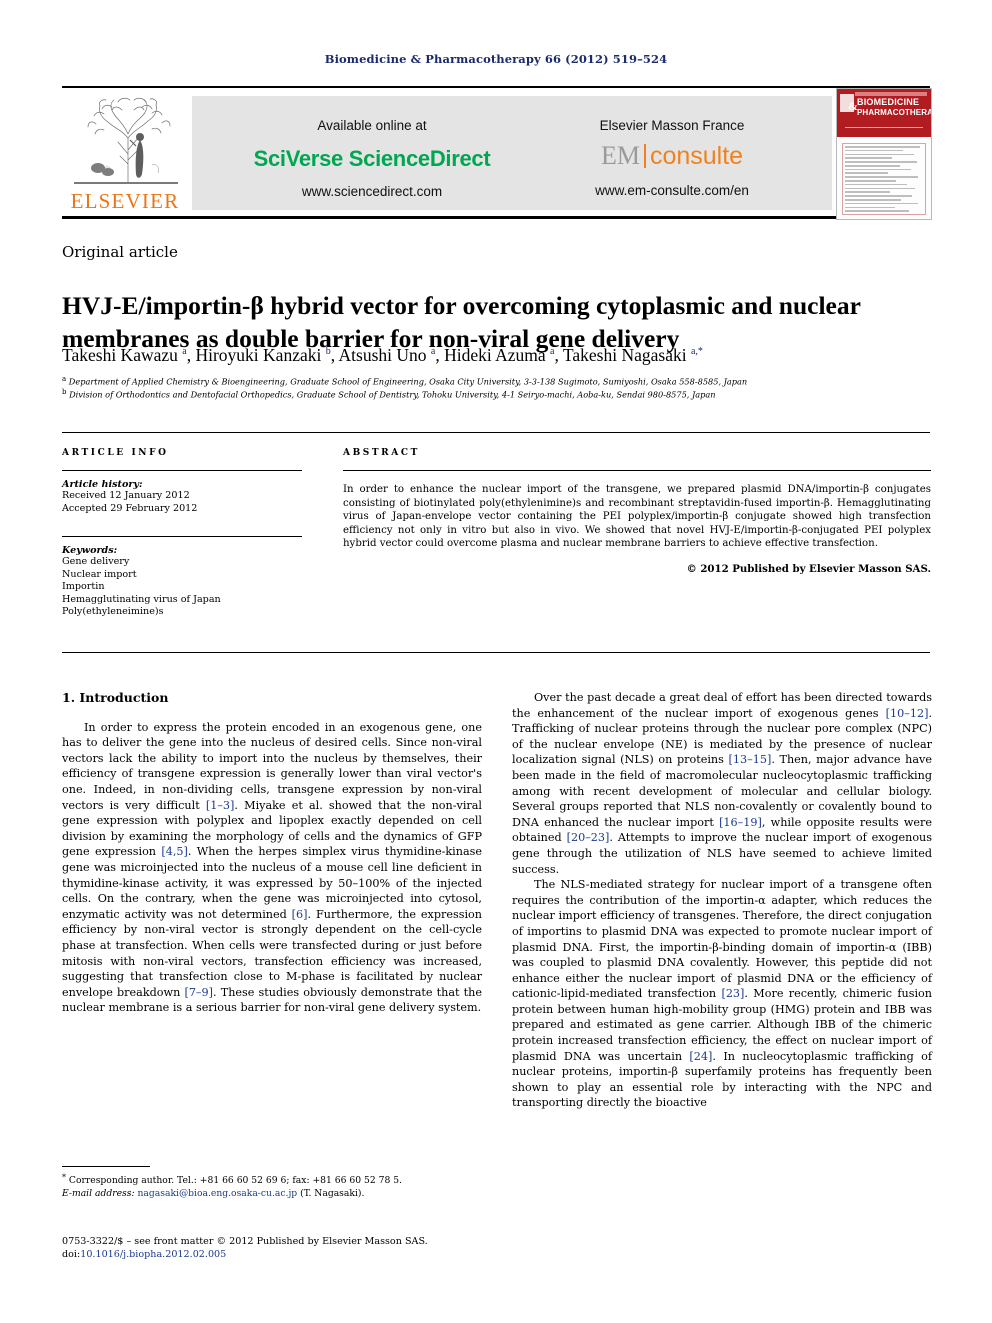  I want to click on em-suffix: consulte, so click(696, 156).